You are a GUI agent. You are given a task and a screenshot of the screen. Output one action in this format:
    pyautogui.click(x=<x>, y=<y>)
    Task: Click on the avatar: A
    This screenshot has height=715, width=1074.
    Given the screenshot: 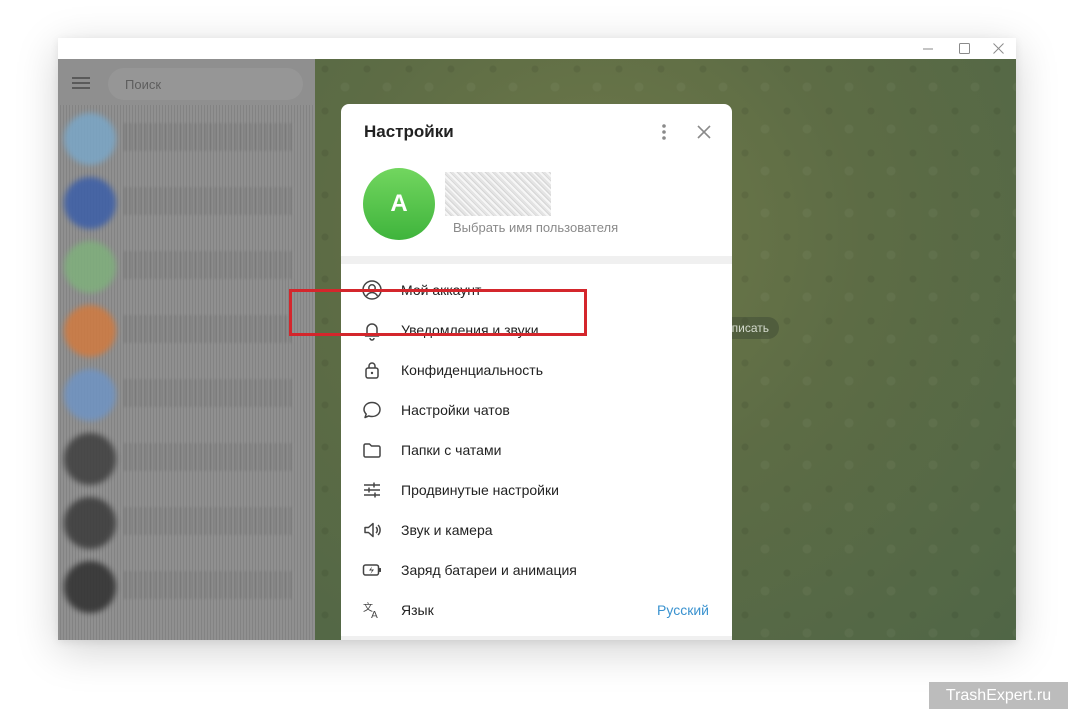 What is the action you would take?
    pyautogui.click(x=399, y=204)
    